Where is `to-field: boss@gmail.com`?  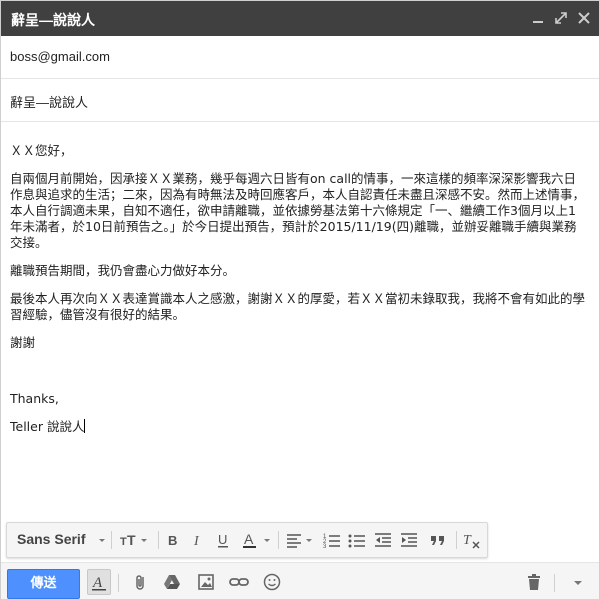 to-field: boss@gmail.com is located at coordinates (300, 57).